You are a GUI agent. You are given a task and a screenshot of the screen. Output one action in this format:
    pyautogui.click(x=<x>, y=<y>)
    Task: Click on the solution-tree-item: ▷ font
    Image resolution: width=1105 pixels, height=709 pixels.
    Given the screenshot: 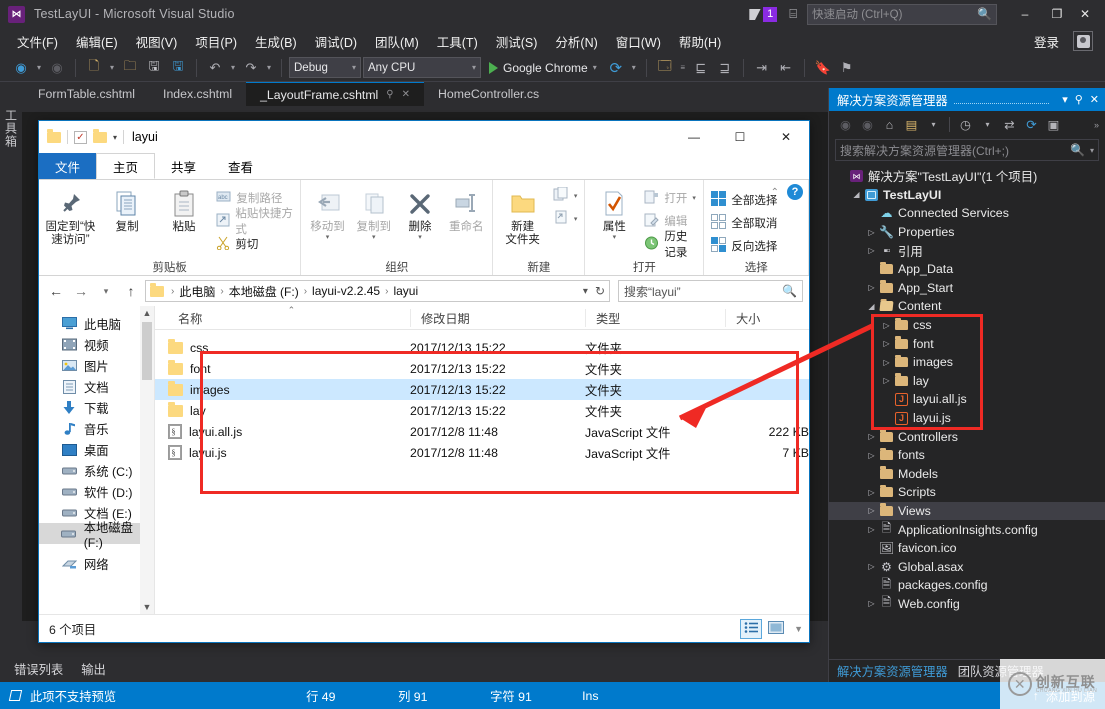 What is the action you would take?
    pyautogui.click(x=967, y=343)
    